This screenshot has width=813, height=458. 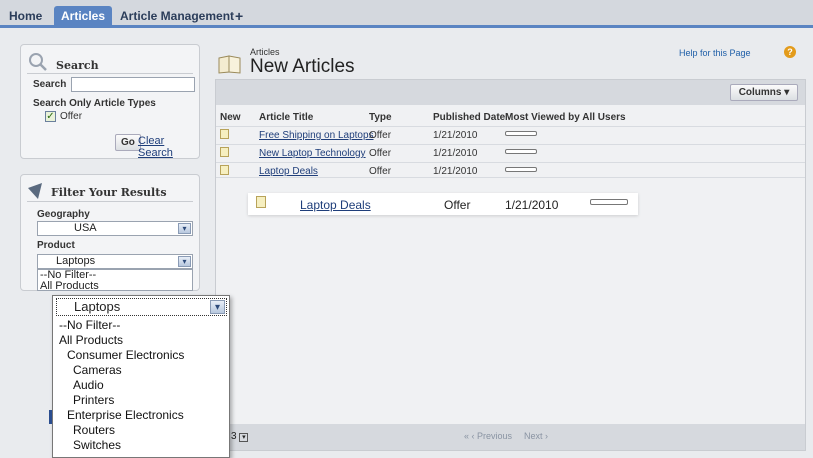 What do you see at coordinates (234, 436) in the screenshot?
I see `page-size-value: 3` at bounding box center [234, 436].